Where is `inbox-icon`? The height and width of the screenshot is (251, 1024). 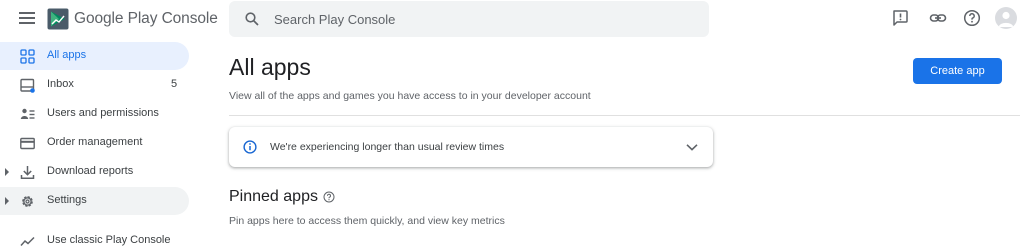
inbox-icon is located at coordinates (27, 85).